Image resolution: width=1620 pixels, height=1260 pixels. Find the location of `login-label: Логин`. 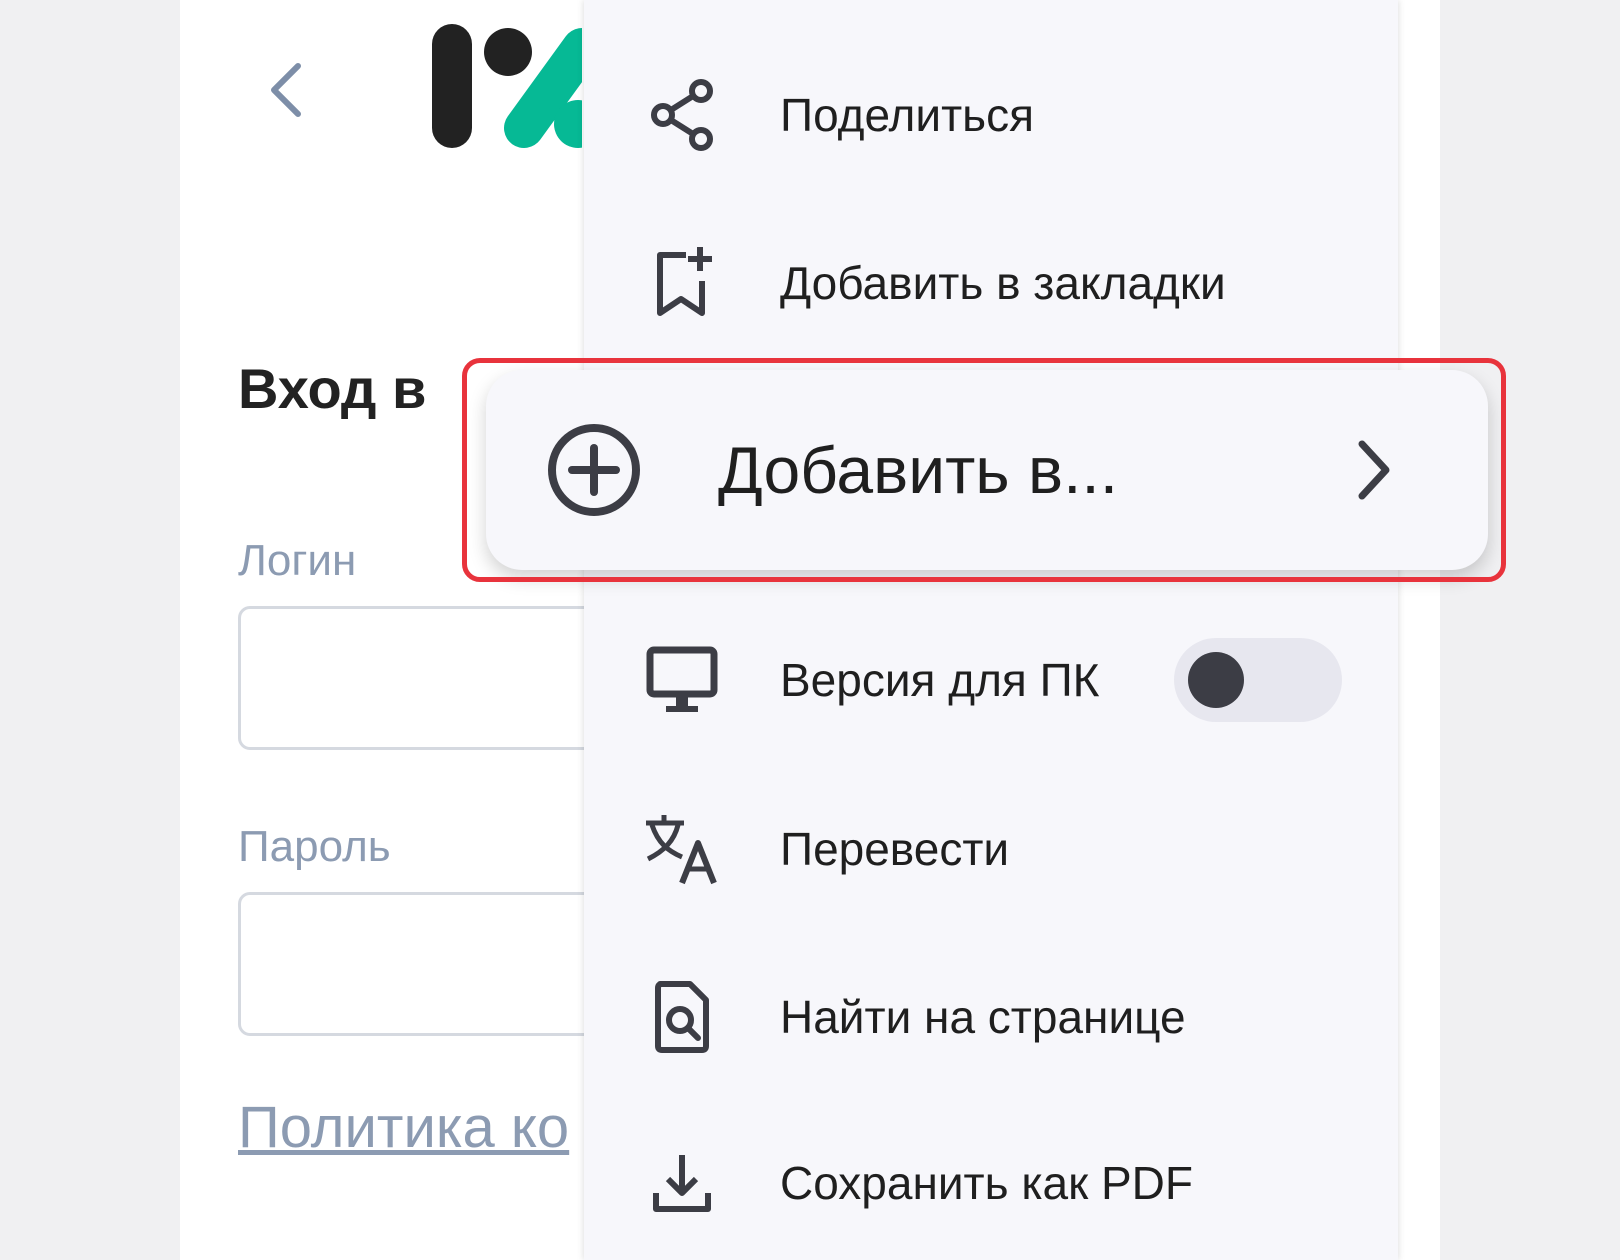

login-label: Логин is located at coordinates (297, 560).